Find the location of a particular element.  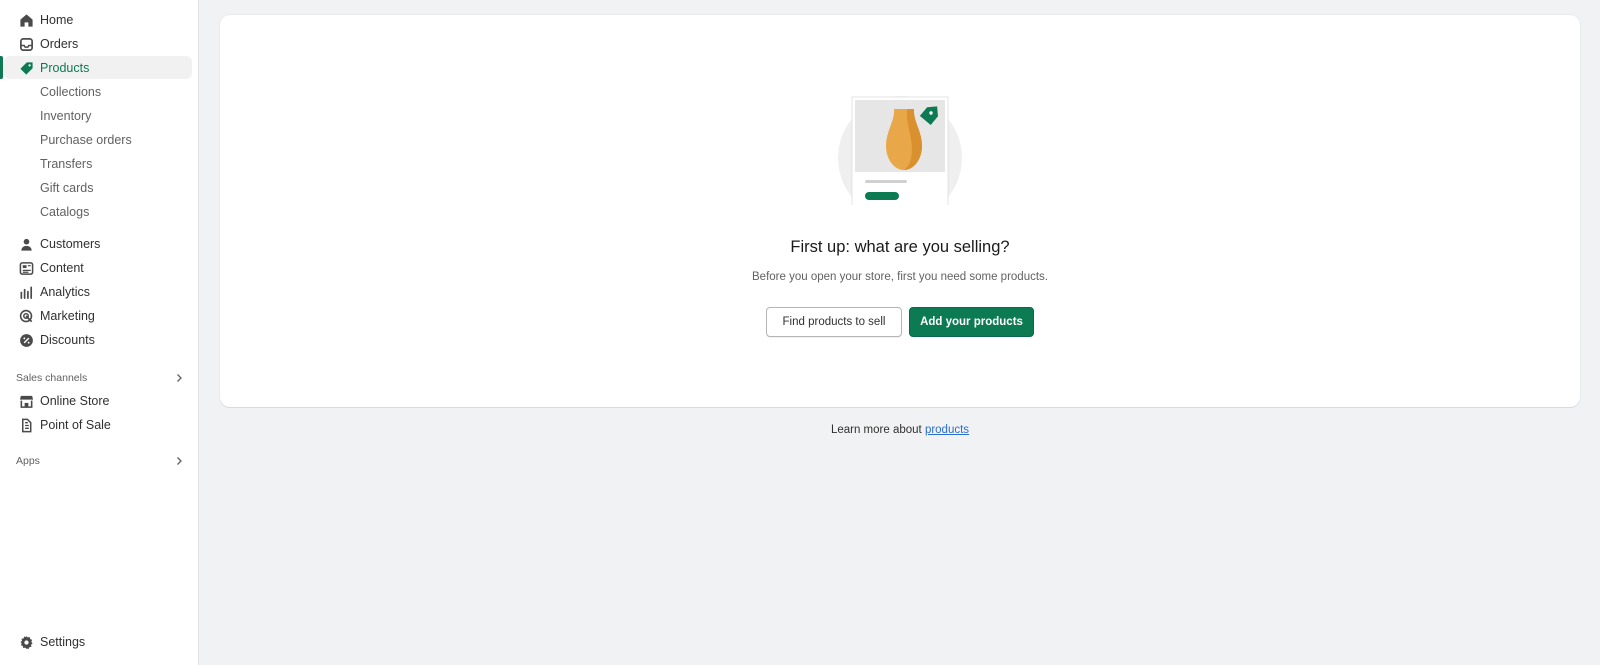

add-products-button: Add your products is located at coordinates (971, 322).